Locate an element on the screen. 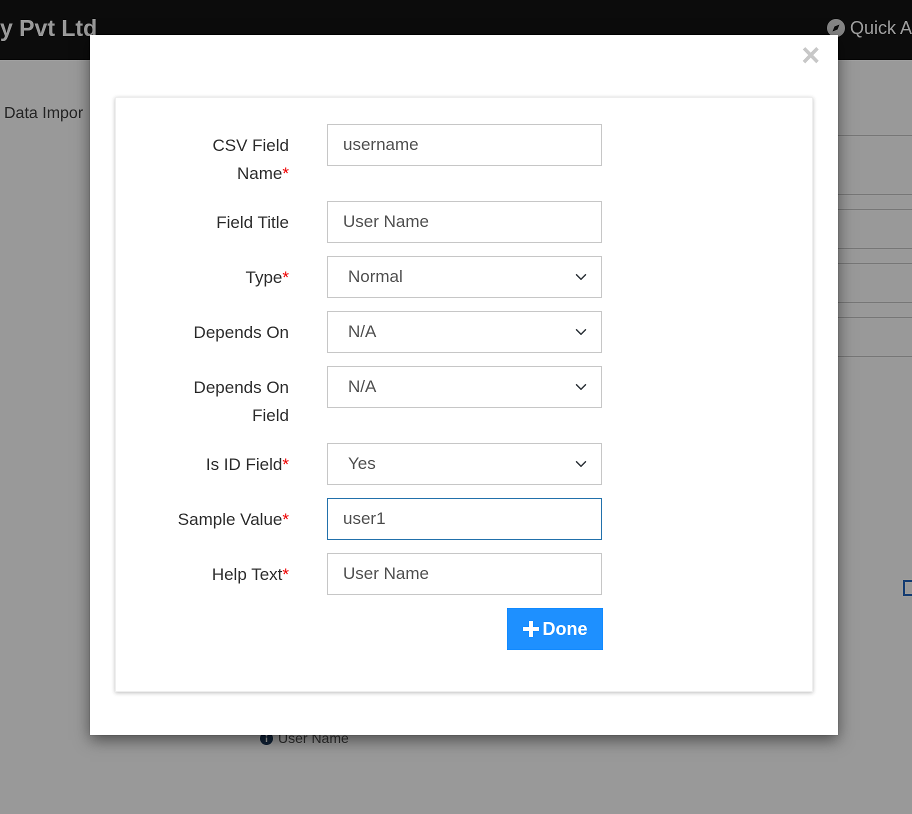  company-name: y Pvt Ltd is located at coordinates (49, 28).